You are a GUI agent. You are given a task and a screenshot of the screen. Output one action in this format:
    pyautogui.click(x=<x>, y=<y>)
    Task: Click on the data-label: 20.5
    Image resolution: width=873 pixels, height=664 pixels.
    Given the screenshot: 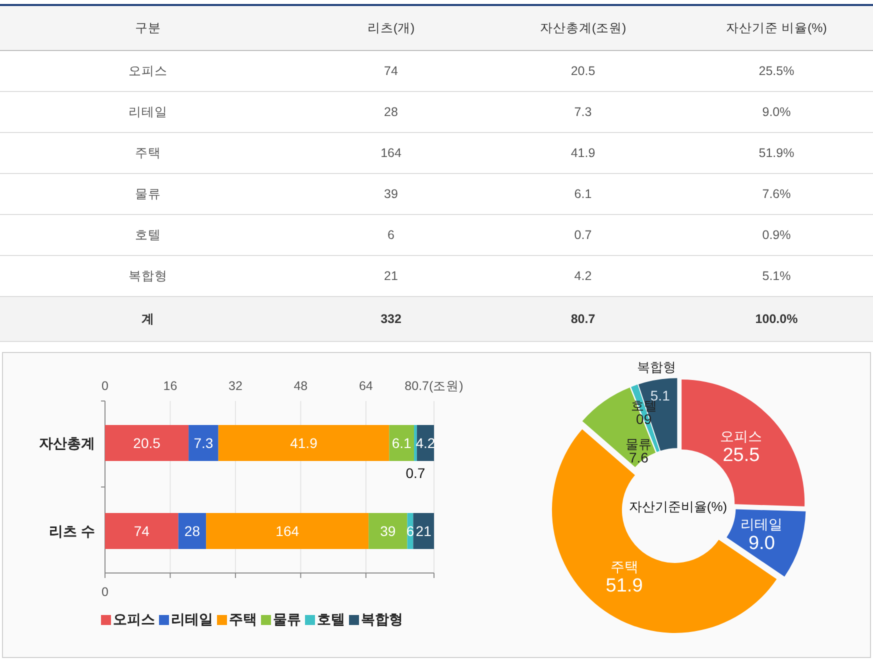 What is the action you would take?
    pyautogui.click(x=146, y=443)
    